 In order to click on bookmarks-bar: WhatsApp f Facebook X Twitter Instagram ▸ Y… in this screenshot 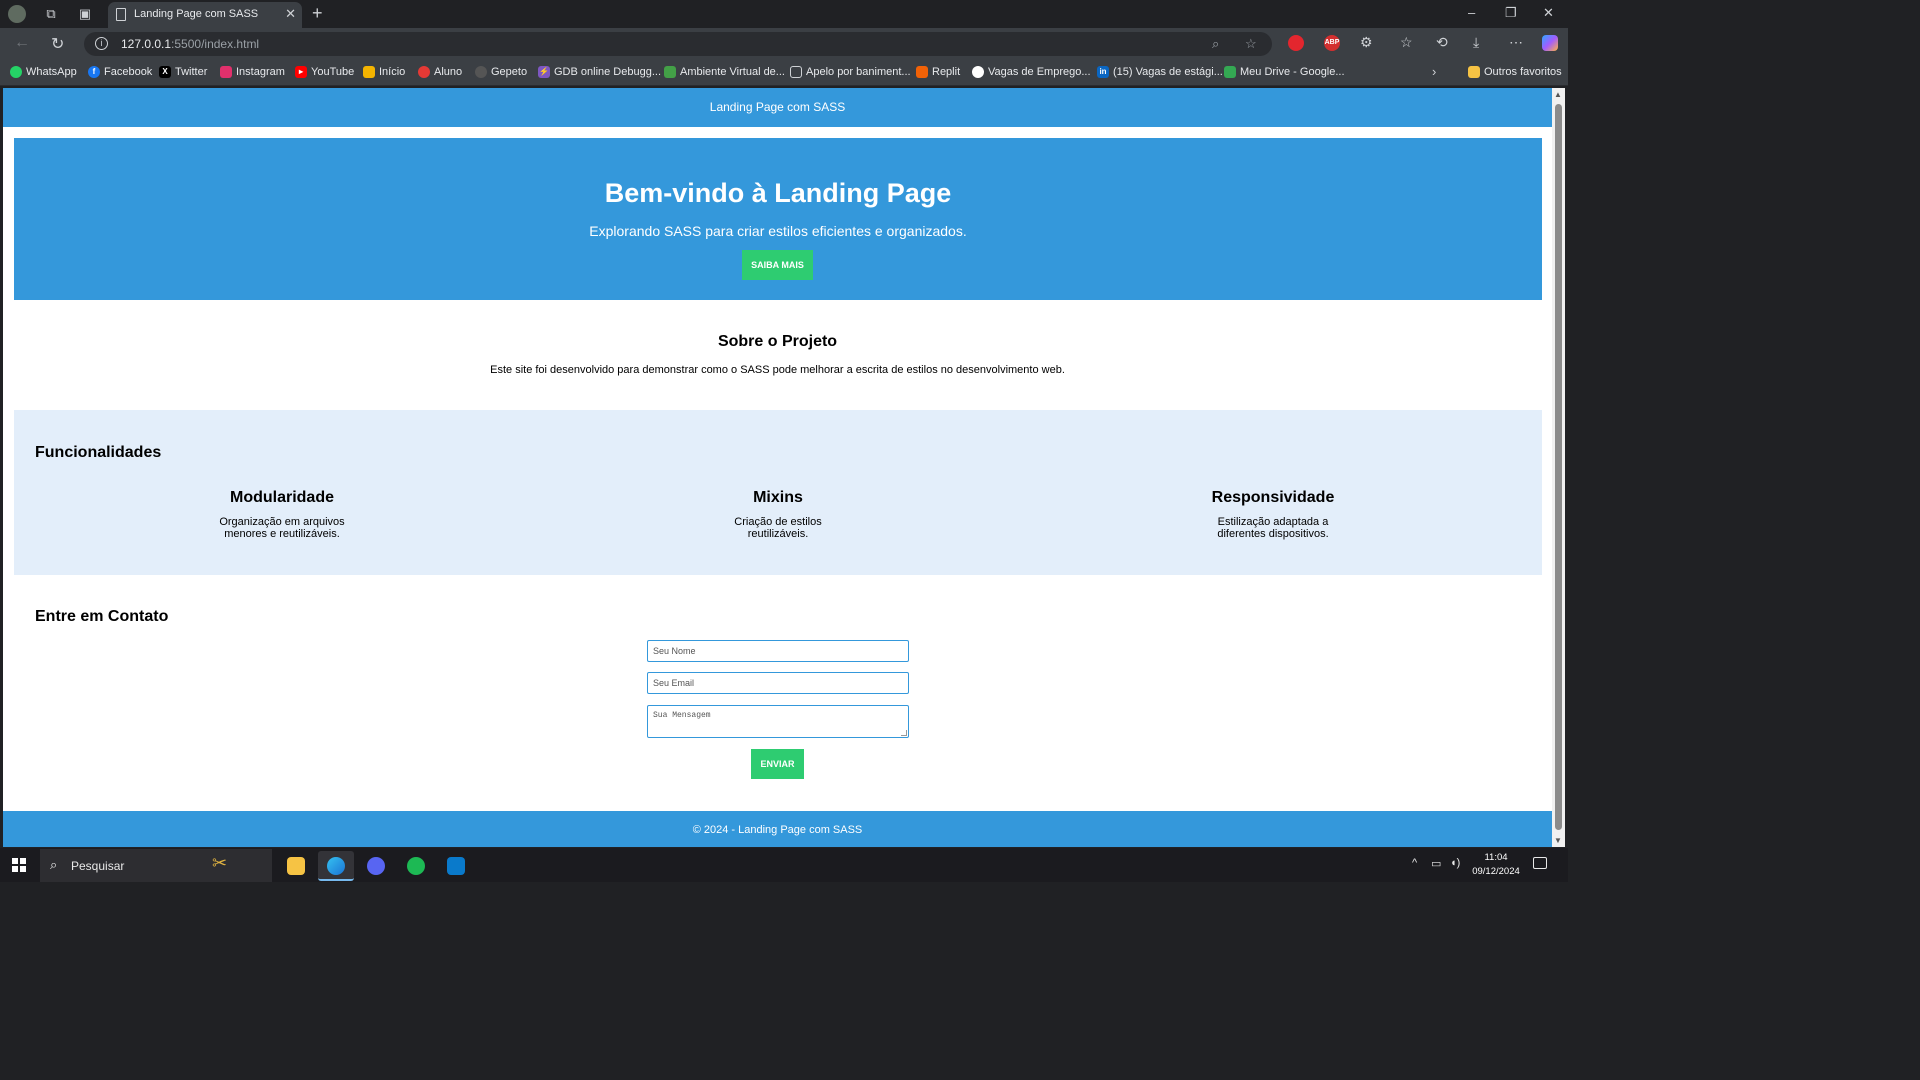, I will do `click(784, 73)`.